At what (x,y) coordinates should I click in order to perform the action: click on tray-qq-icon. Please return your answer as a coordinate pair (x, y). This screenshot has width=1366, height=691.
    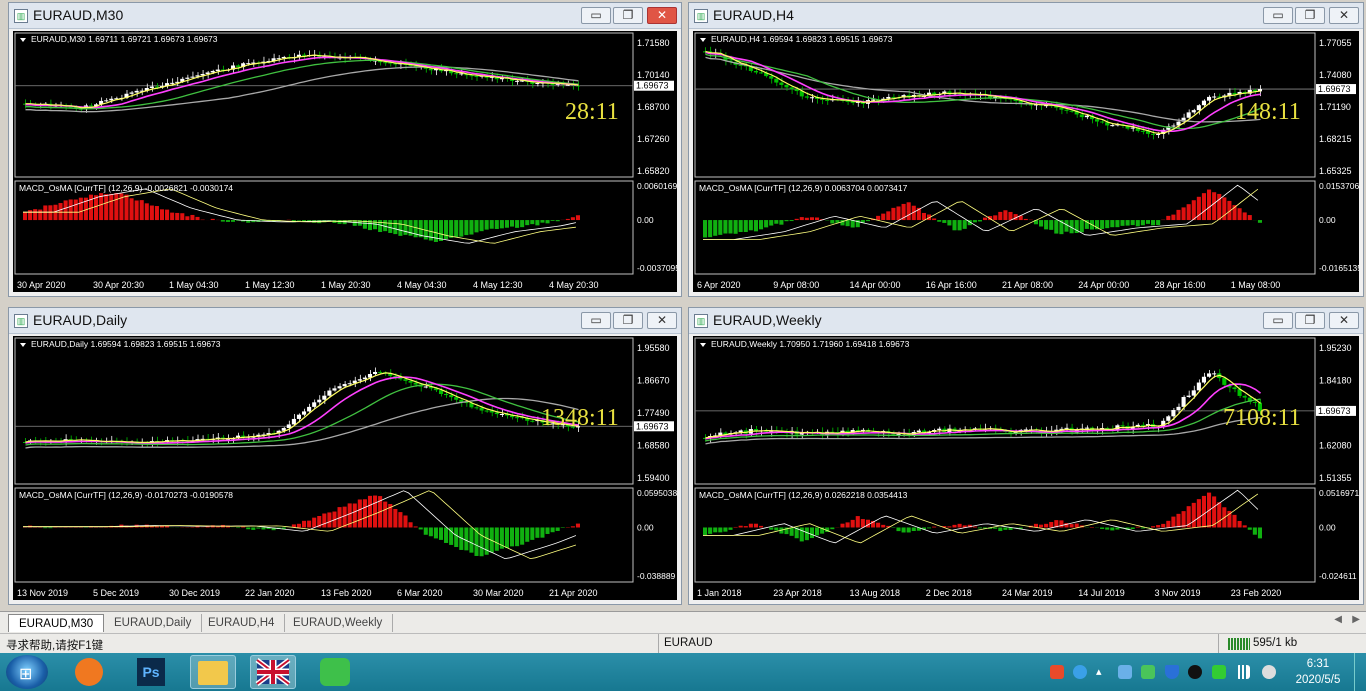
    Looking at the image, I should click on (1195, 672).